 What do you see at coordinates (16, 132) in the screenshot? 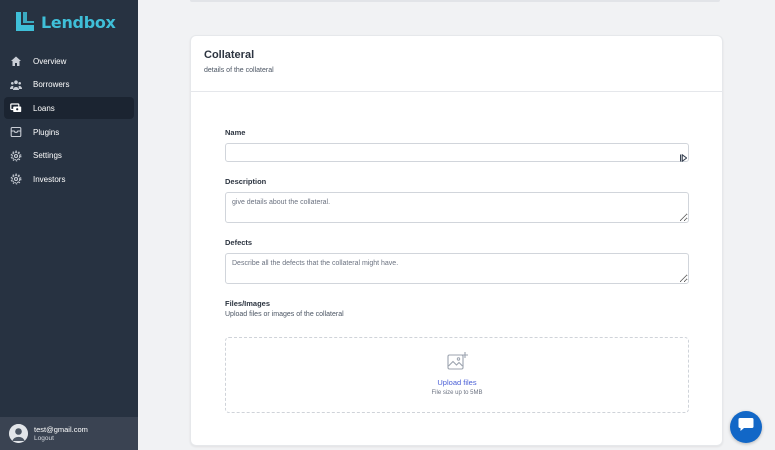
I see `box-icon` at bounding box center [16, 132].